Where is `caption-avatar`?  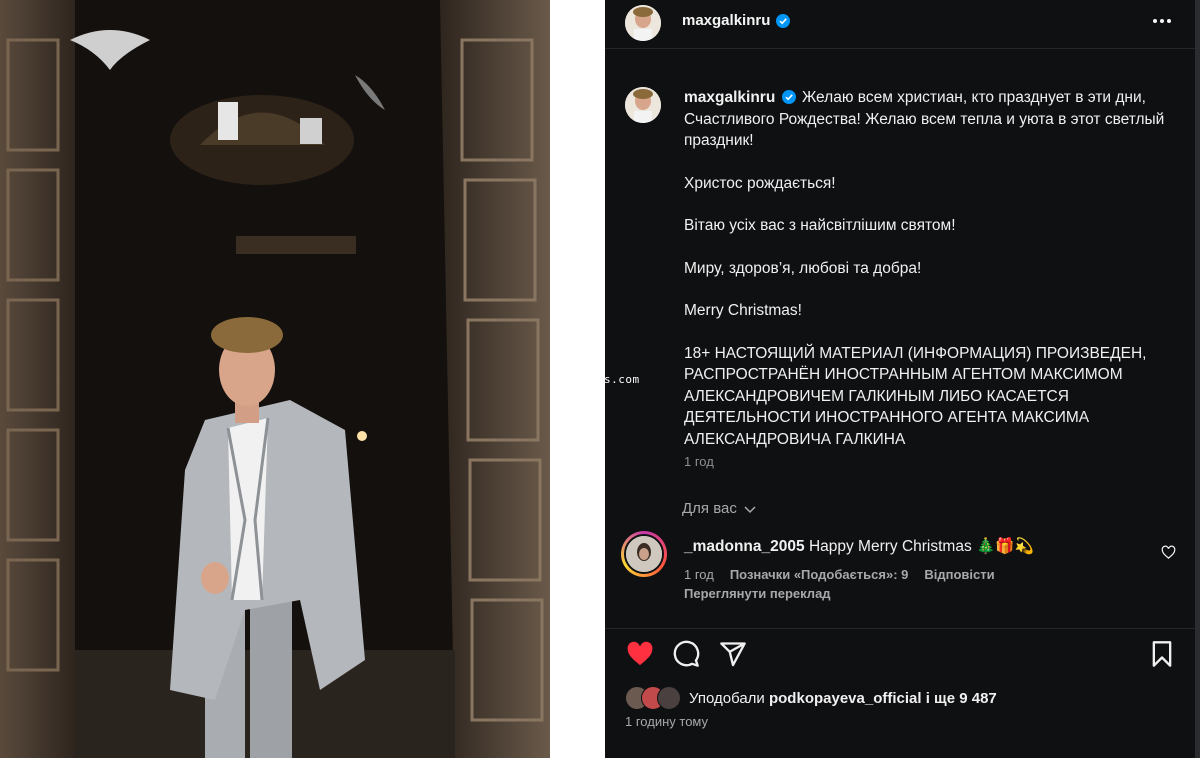
caption-avatar is located at coordinates (643, 105).